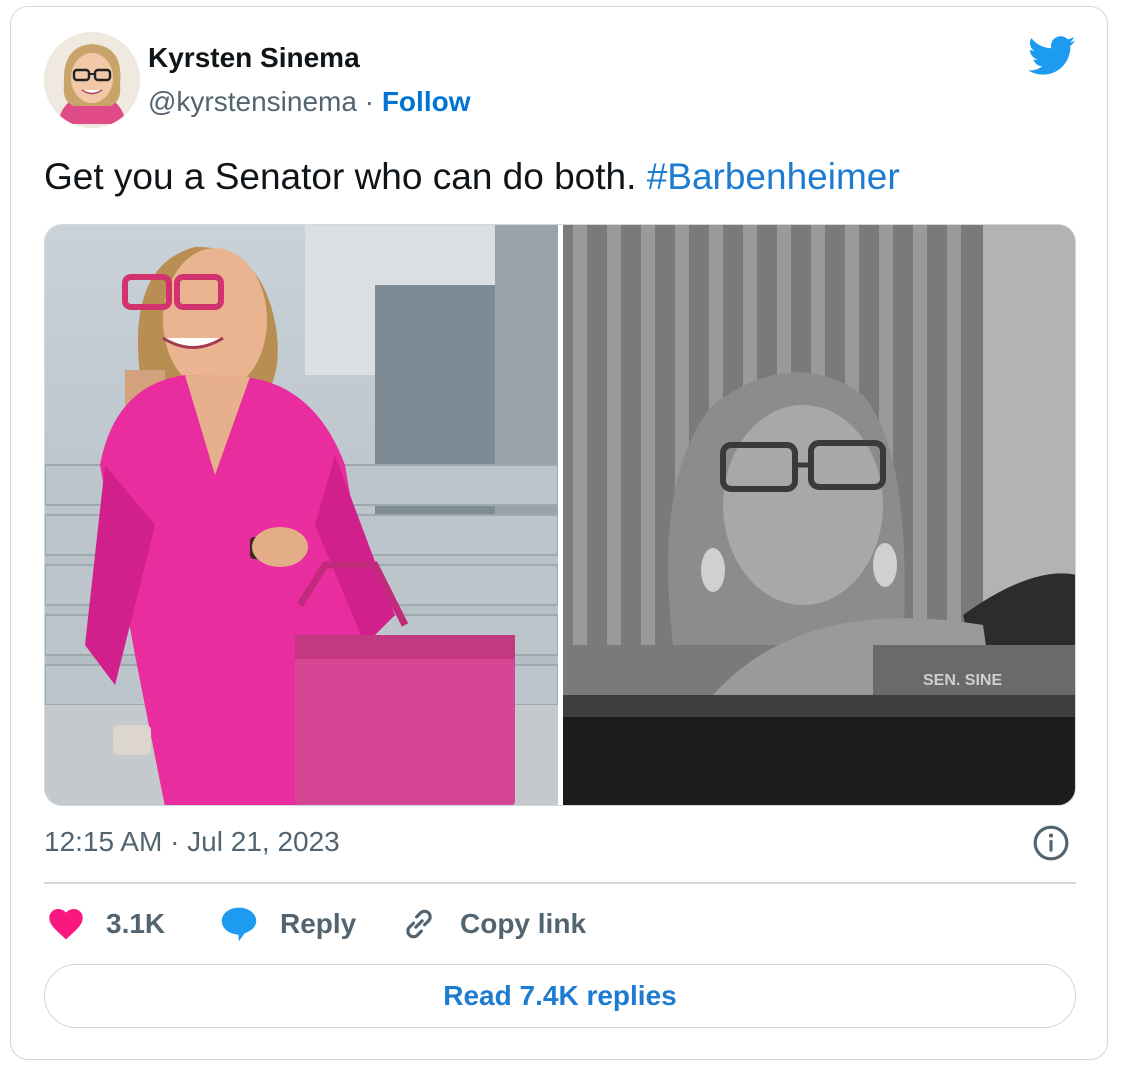 The width and height of the screenshot is (1124, 1072). I want to click on like-button: 3.1K, so click(106, 924).